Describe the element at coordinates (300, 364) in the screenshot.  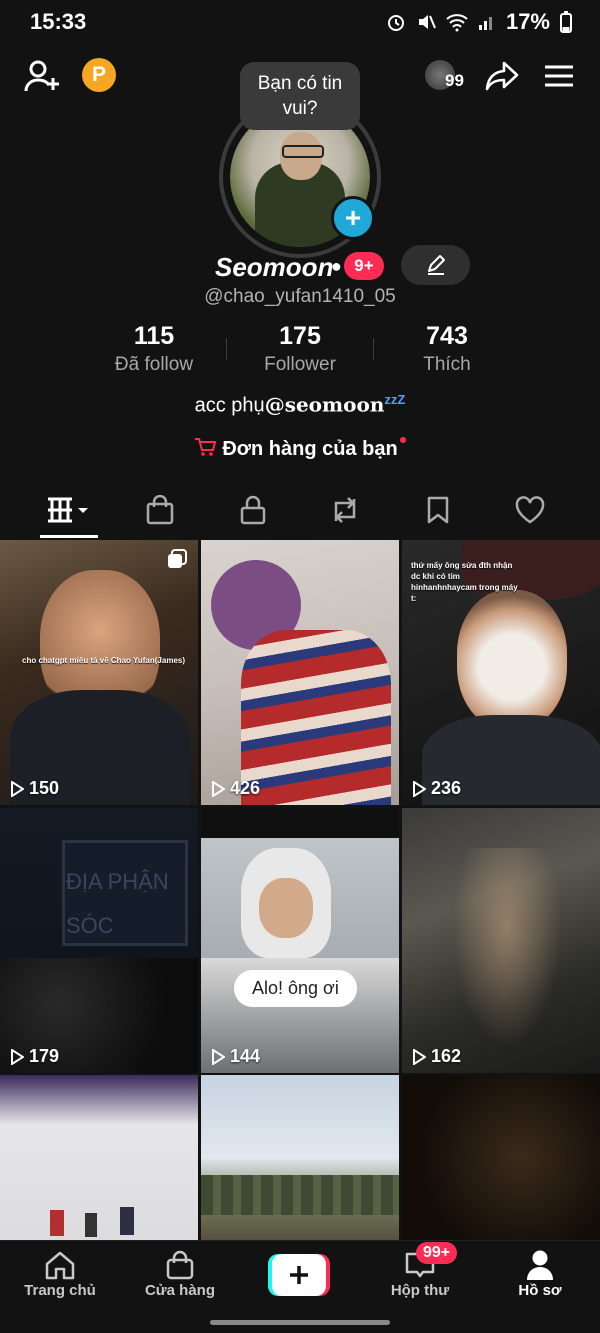
I see `stat-label: Follower` at that location.